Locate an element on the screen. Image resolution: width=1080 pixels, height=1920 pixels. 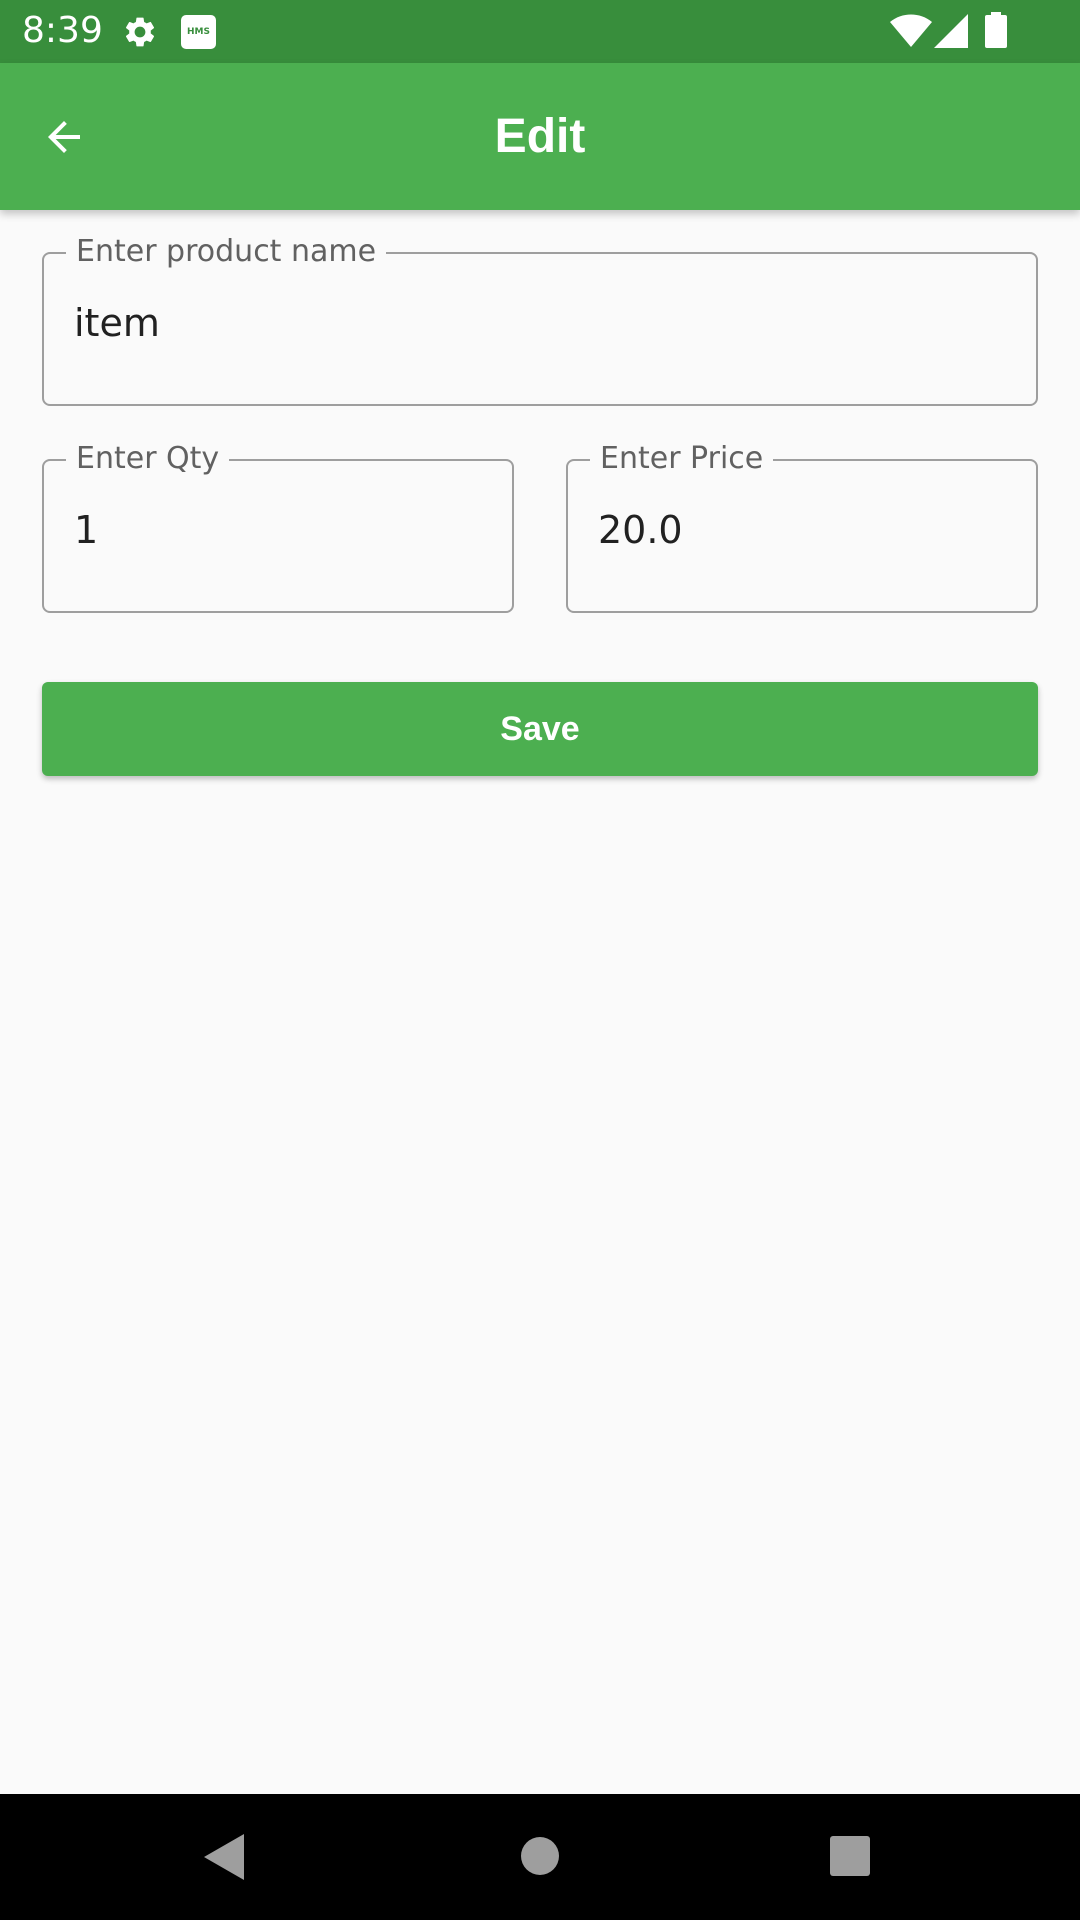
app-bar: Edit is located at coordinates (540, 136).